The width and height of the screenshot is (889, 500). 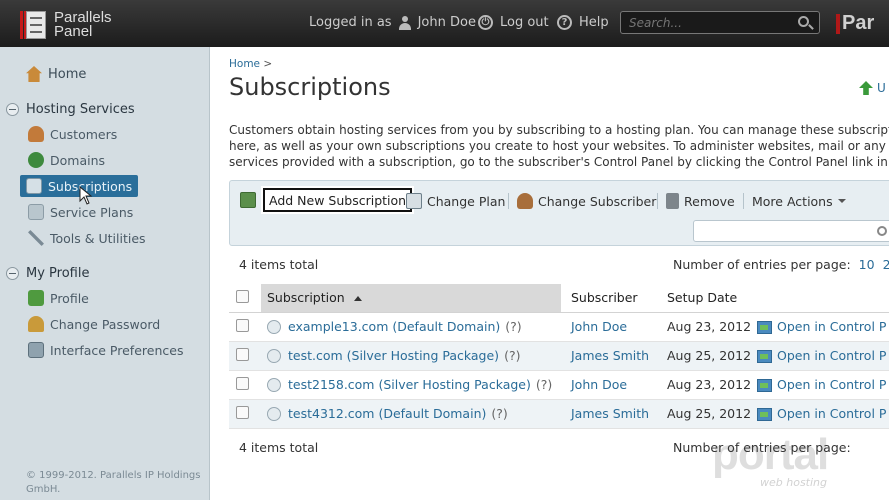 I want to click on column-setup-date: Setup Date, so click(x=707, y=298).